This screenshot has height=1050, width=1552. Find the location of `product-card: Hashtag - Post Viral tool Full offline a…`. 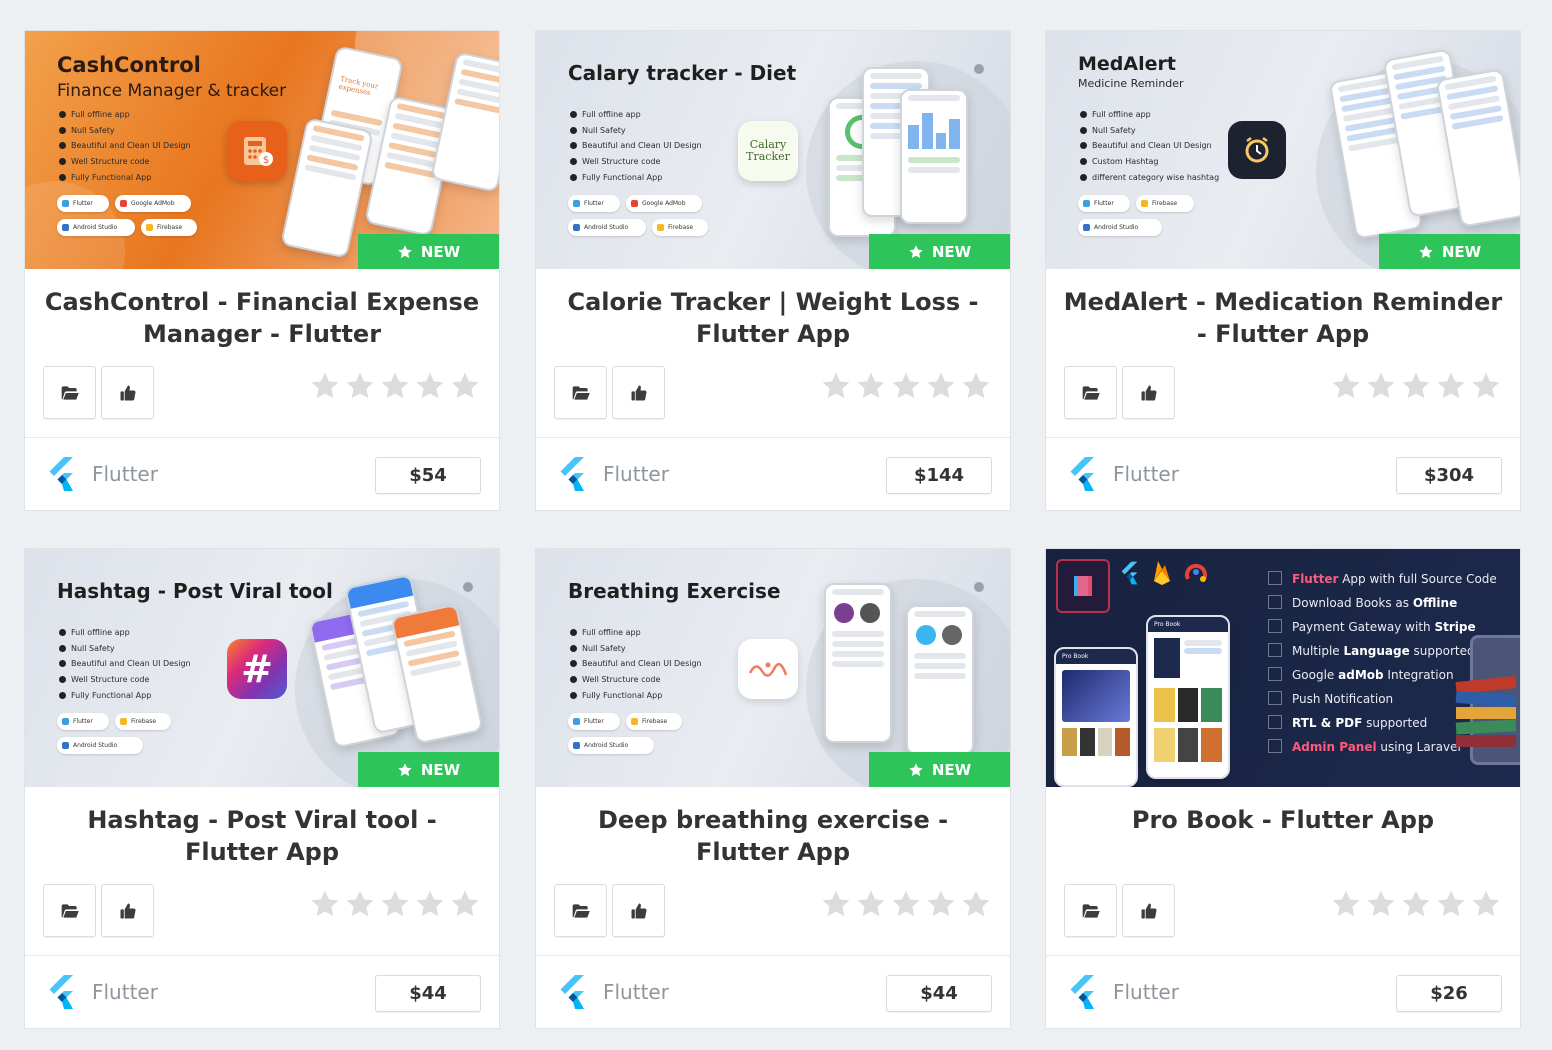

product-card: Hashtag - Post Viral tool Full offline a… is located at coordinates (262, 788).